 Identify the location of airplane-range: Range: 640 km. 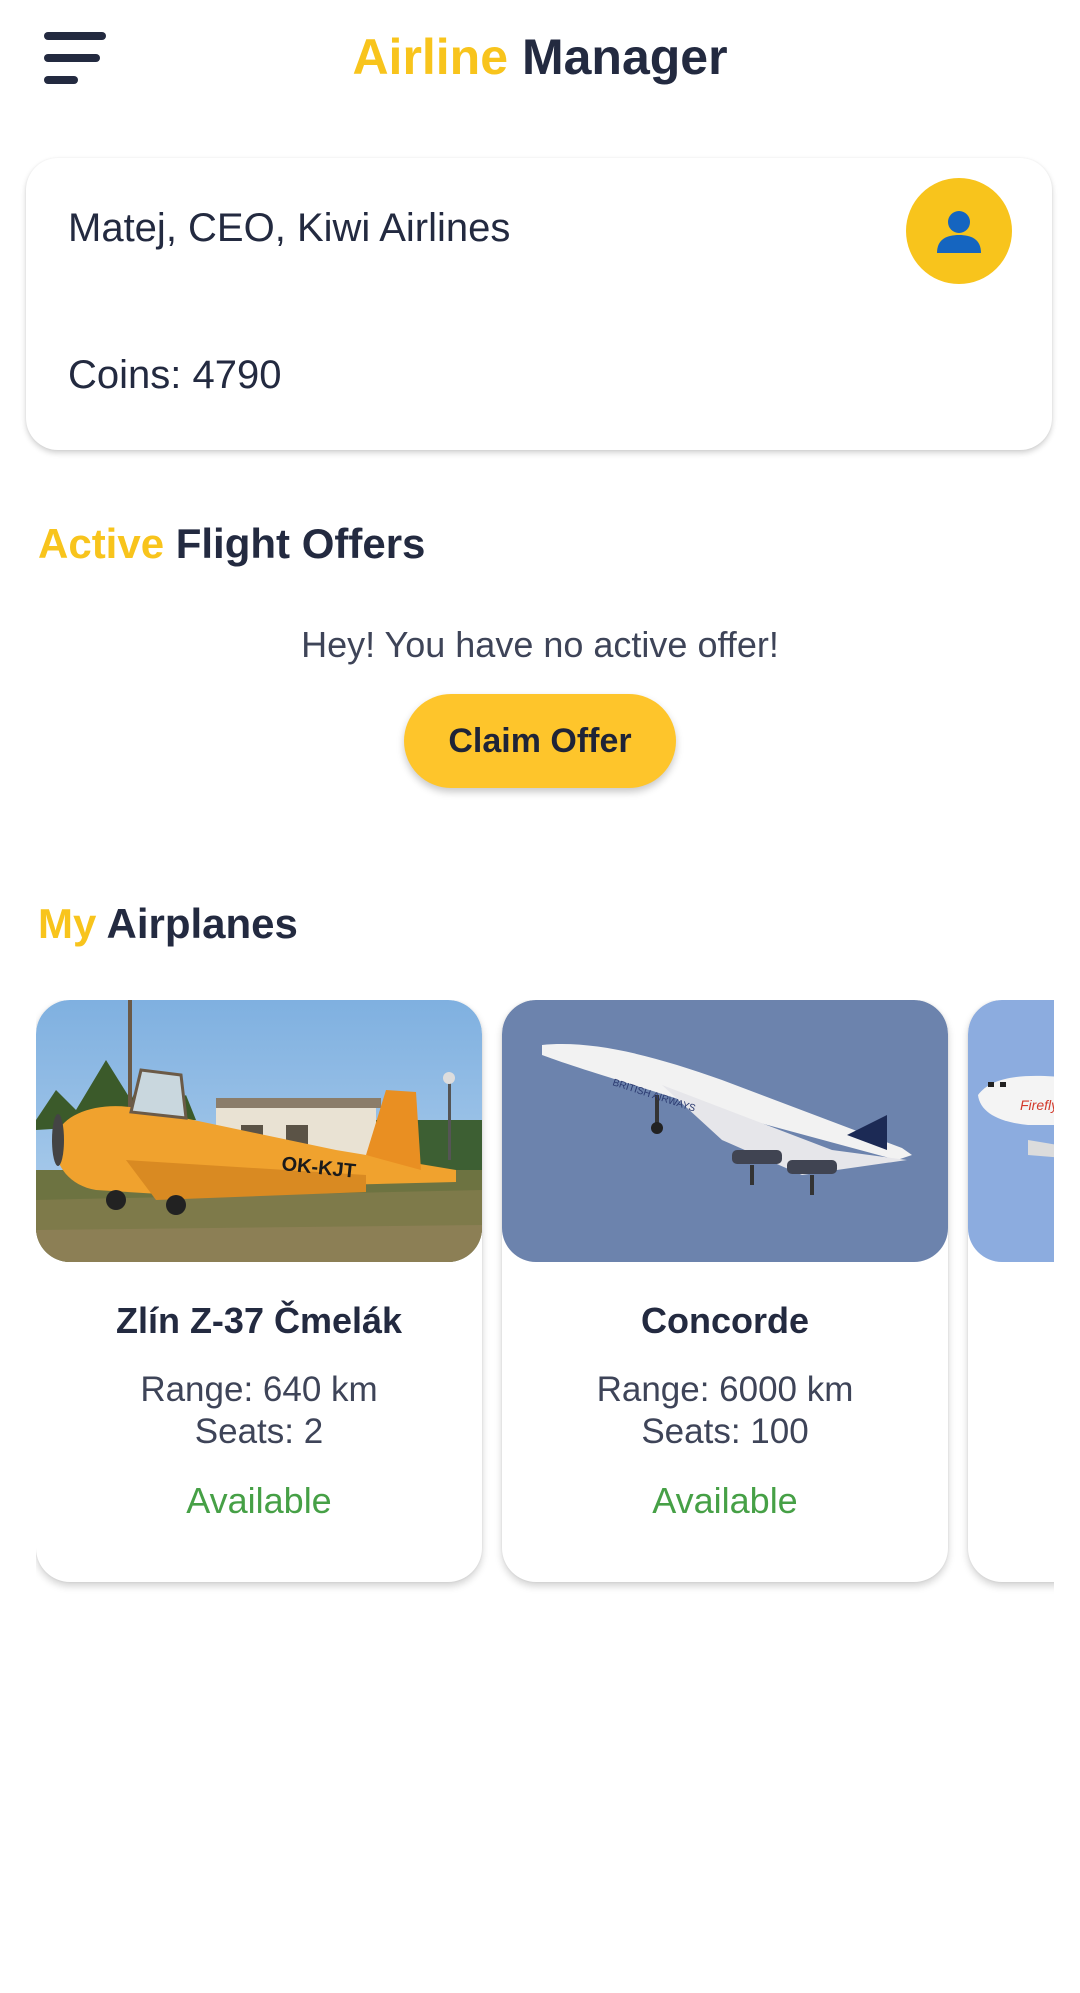
(259, 1389).